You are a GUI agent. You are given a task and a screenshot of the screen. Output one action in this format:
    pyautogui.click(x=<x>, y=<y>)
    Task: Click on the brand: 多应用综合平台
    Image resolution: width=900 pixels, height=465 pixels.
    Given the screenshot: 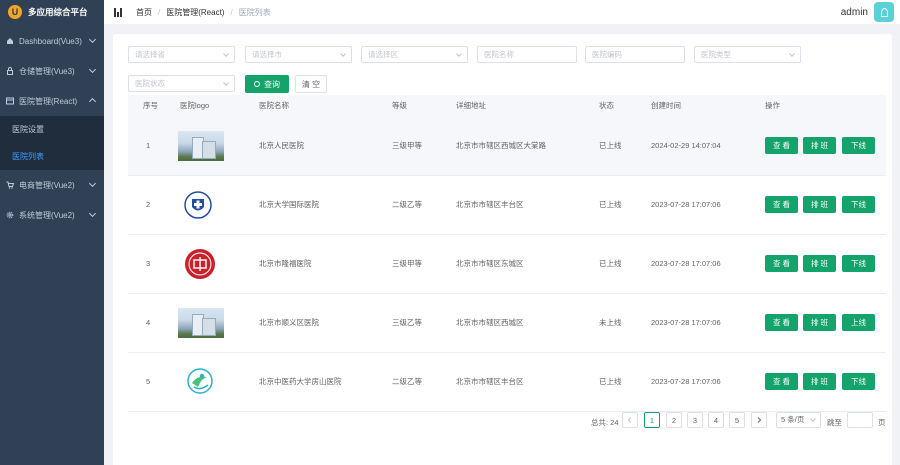 What is the action you would take?
    pyautogui.click(x=52, y=12)
    